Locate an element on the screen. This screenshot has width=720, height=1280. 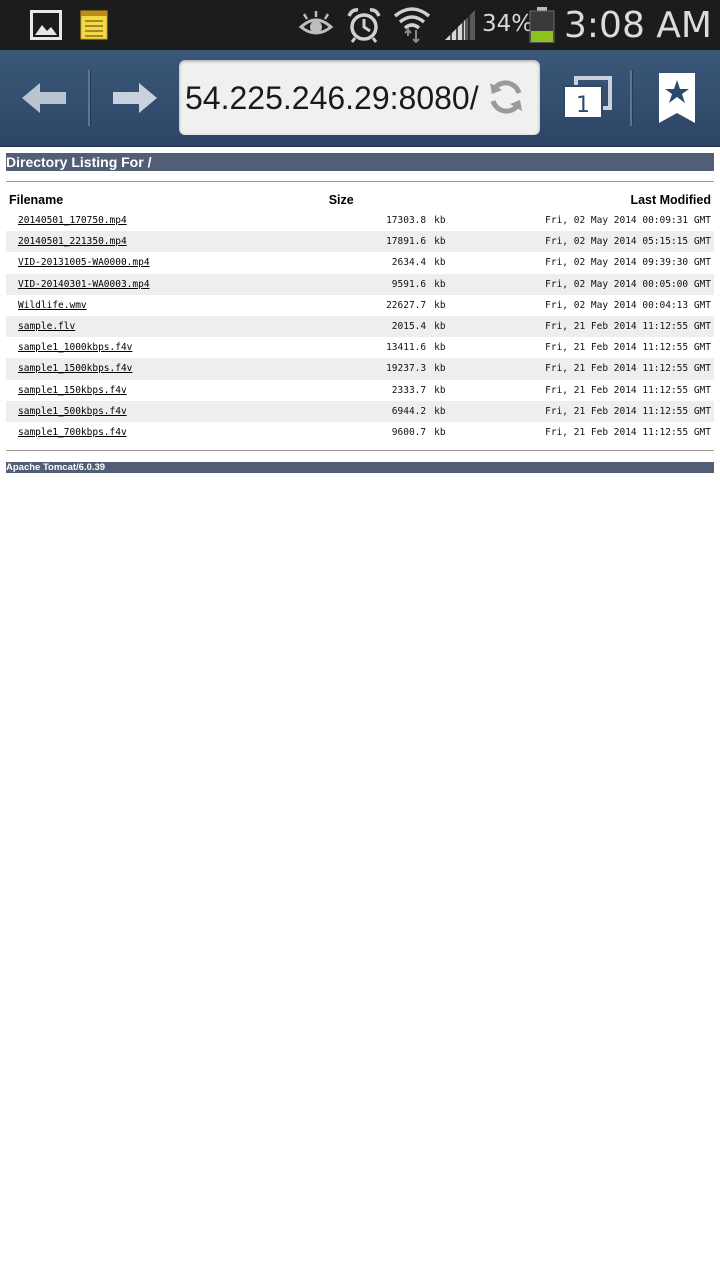
file-name-cell: sample1_150kbps.f4v is located at coordinates (115, 390).